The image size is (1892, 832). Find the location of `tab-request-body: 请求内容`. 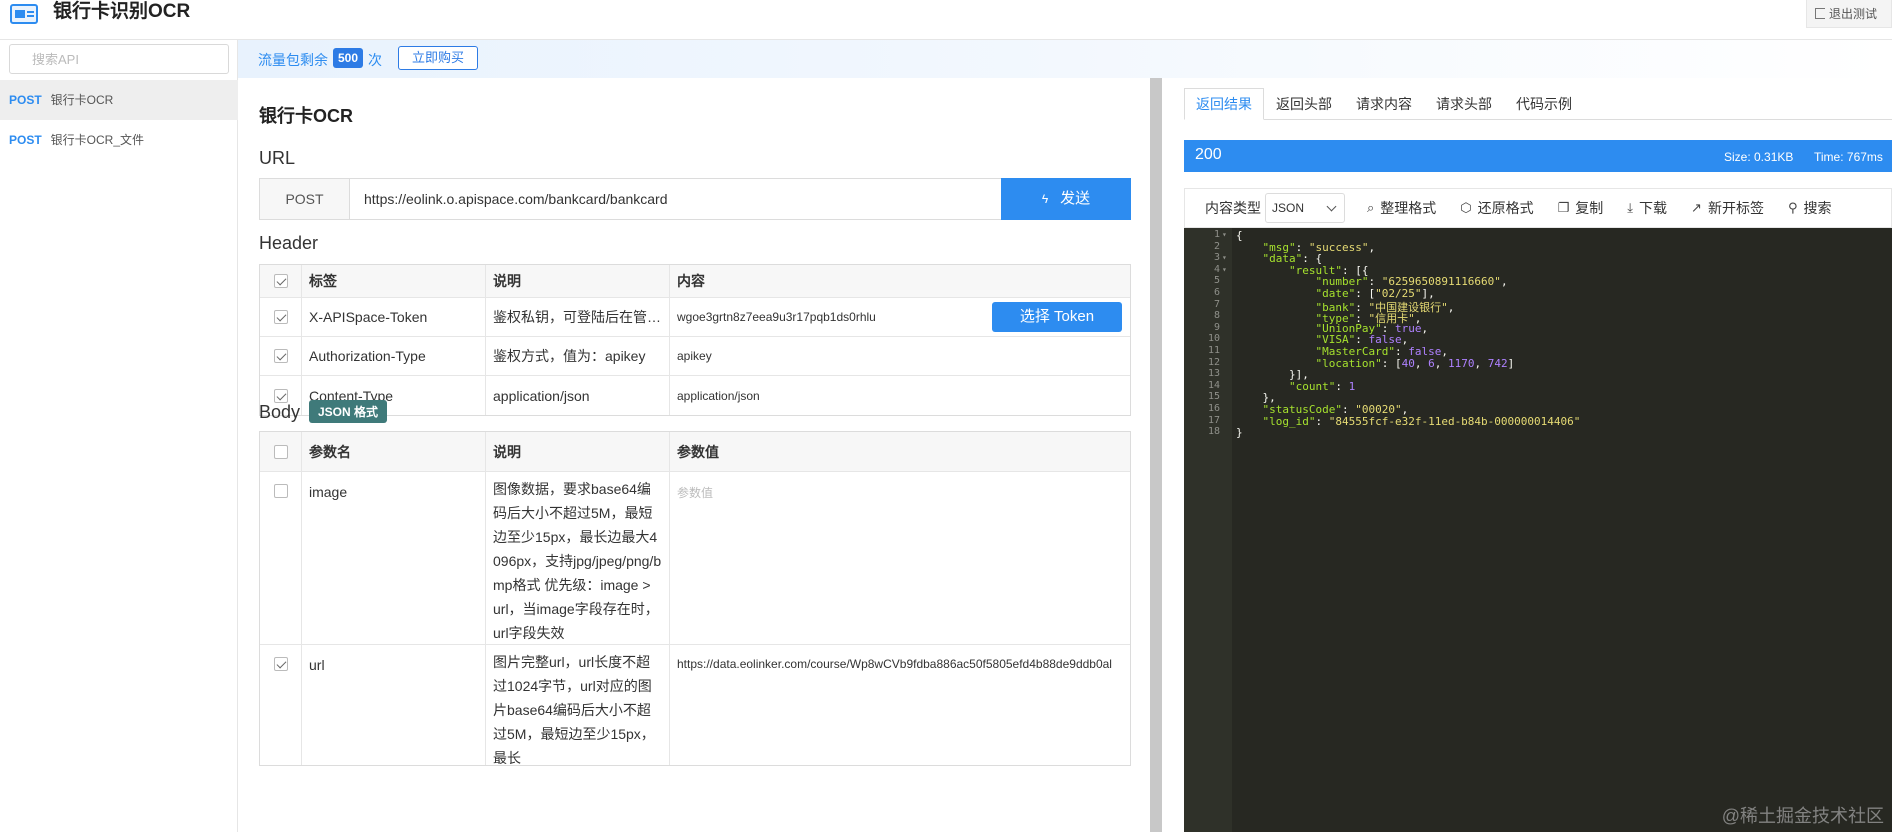

tab-request-body: 请求内容 is located at coordinates (1384, 104).